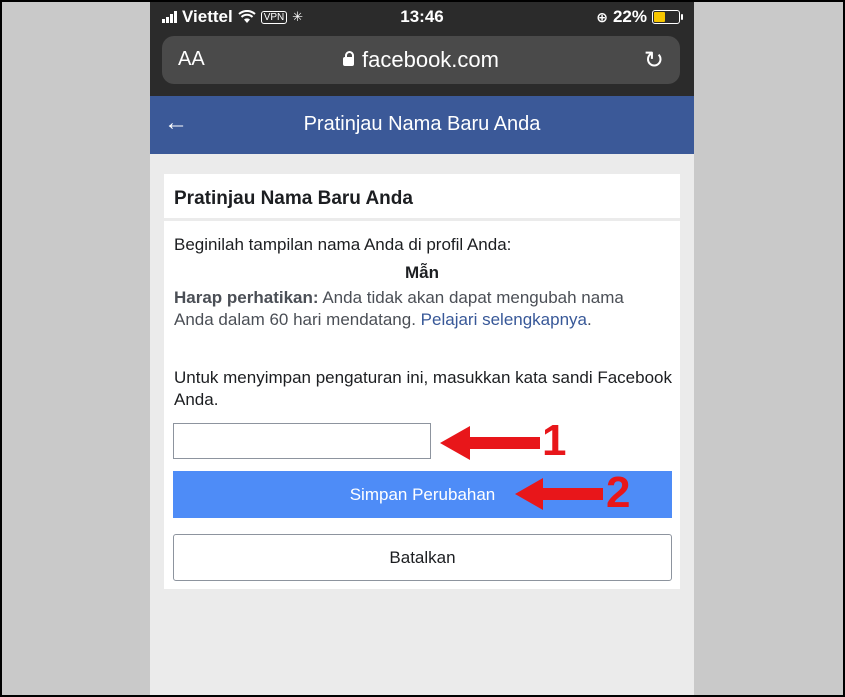 This screenshot has height=697, width=845. Describe the element at coordinates (422, 17) in the screenshot. I see `status-bar: Viettel VPN ✳ 13:46 ⊕ 22%` at that location.